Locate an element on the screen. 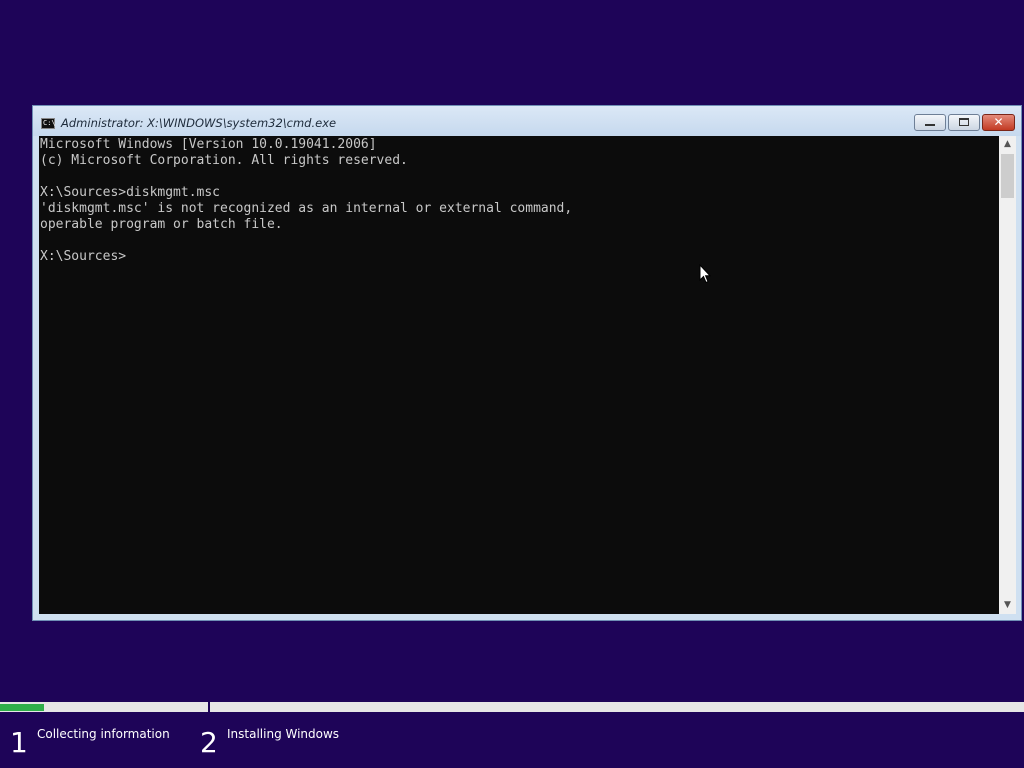 Image resolution: width=1024 pixels, height=768 pixels. minimize-button is located at coordinates (930, 122).